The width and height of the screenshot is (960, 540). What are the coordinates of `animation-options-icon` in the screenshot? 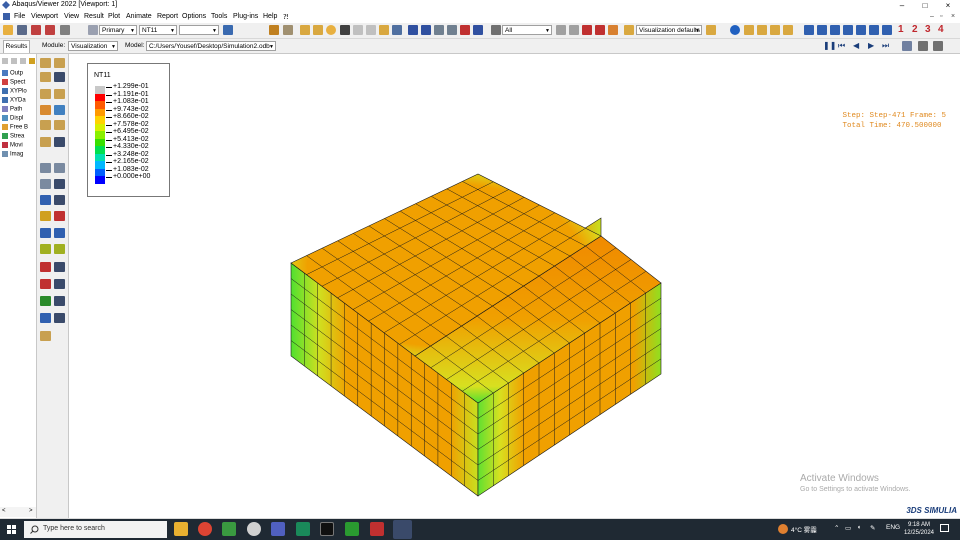 It's located at (907, 46).